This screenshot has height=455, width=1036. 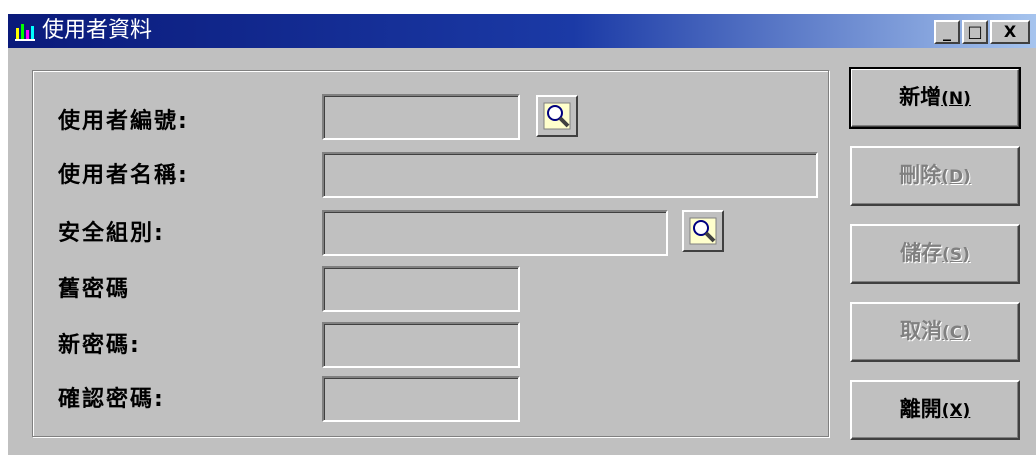 I want to click on bar-chart-icon, so click(x=25, y=32).